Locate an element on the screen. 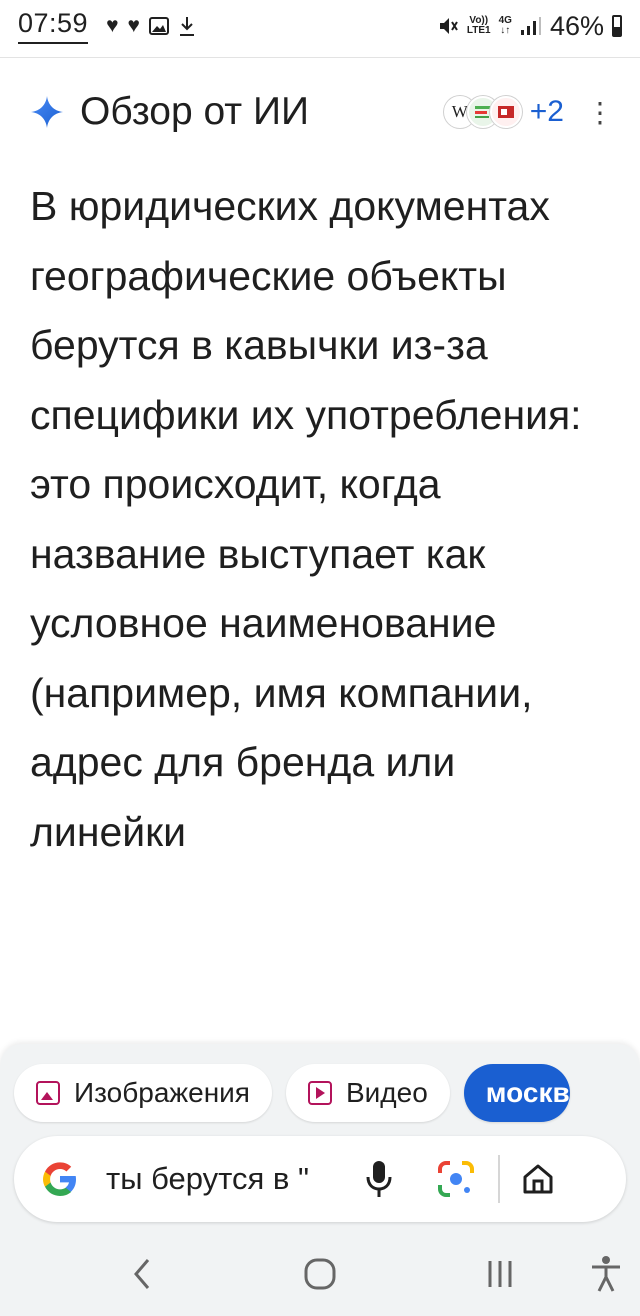 The height and width of the screenshot is (1316, 640). signal-icon is located at coordinates (530, 26).